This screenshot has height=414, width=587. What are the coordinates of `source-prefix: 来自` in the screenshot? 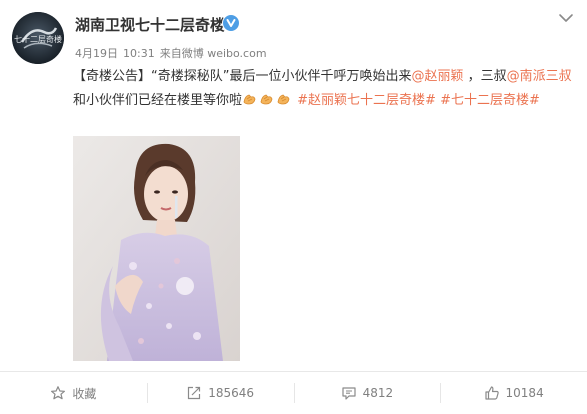 It's located at (170, 53).